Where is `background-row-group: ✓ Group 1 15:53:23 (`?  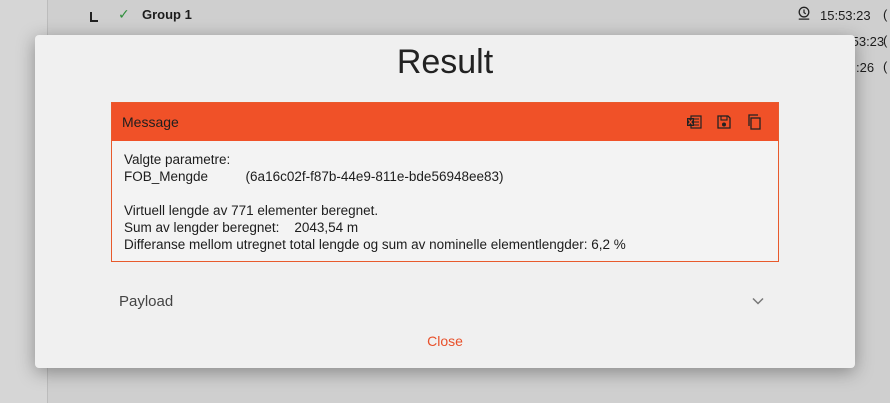
background-row-group: ✓ Group 1 15:53:23 ( is located at coordinates (469, 16).